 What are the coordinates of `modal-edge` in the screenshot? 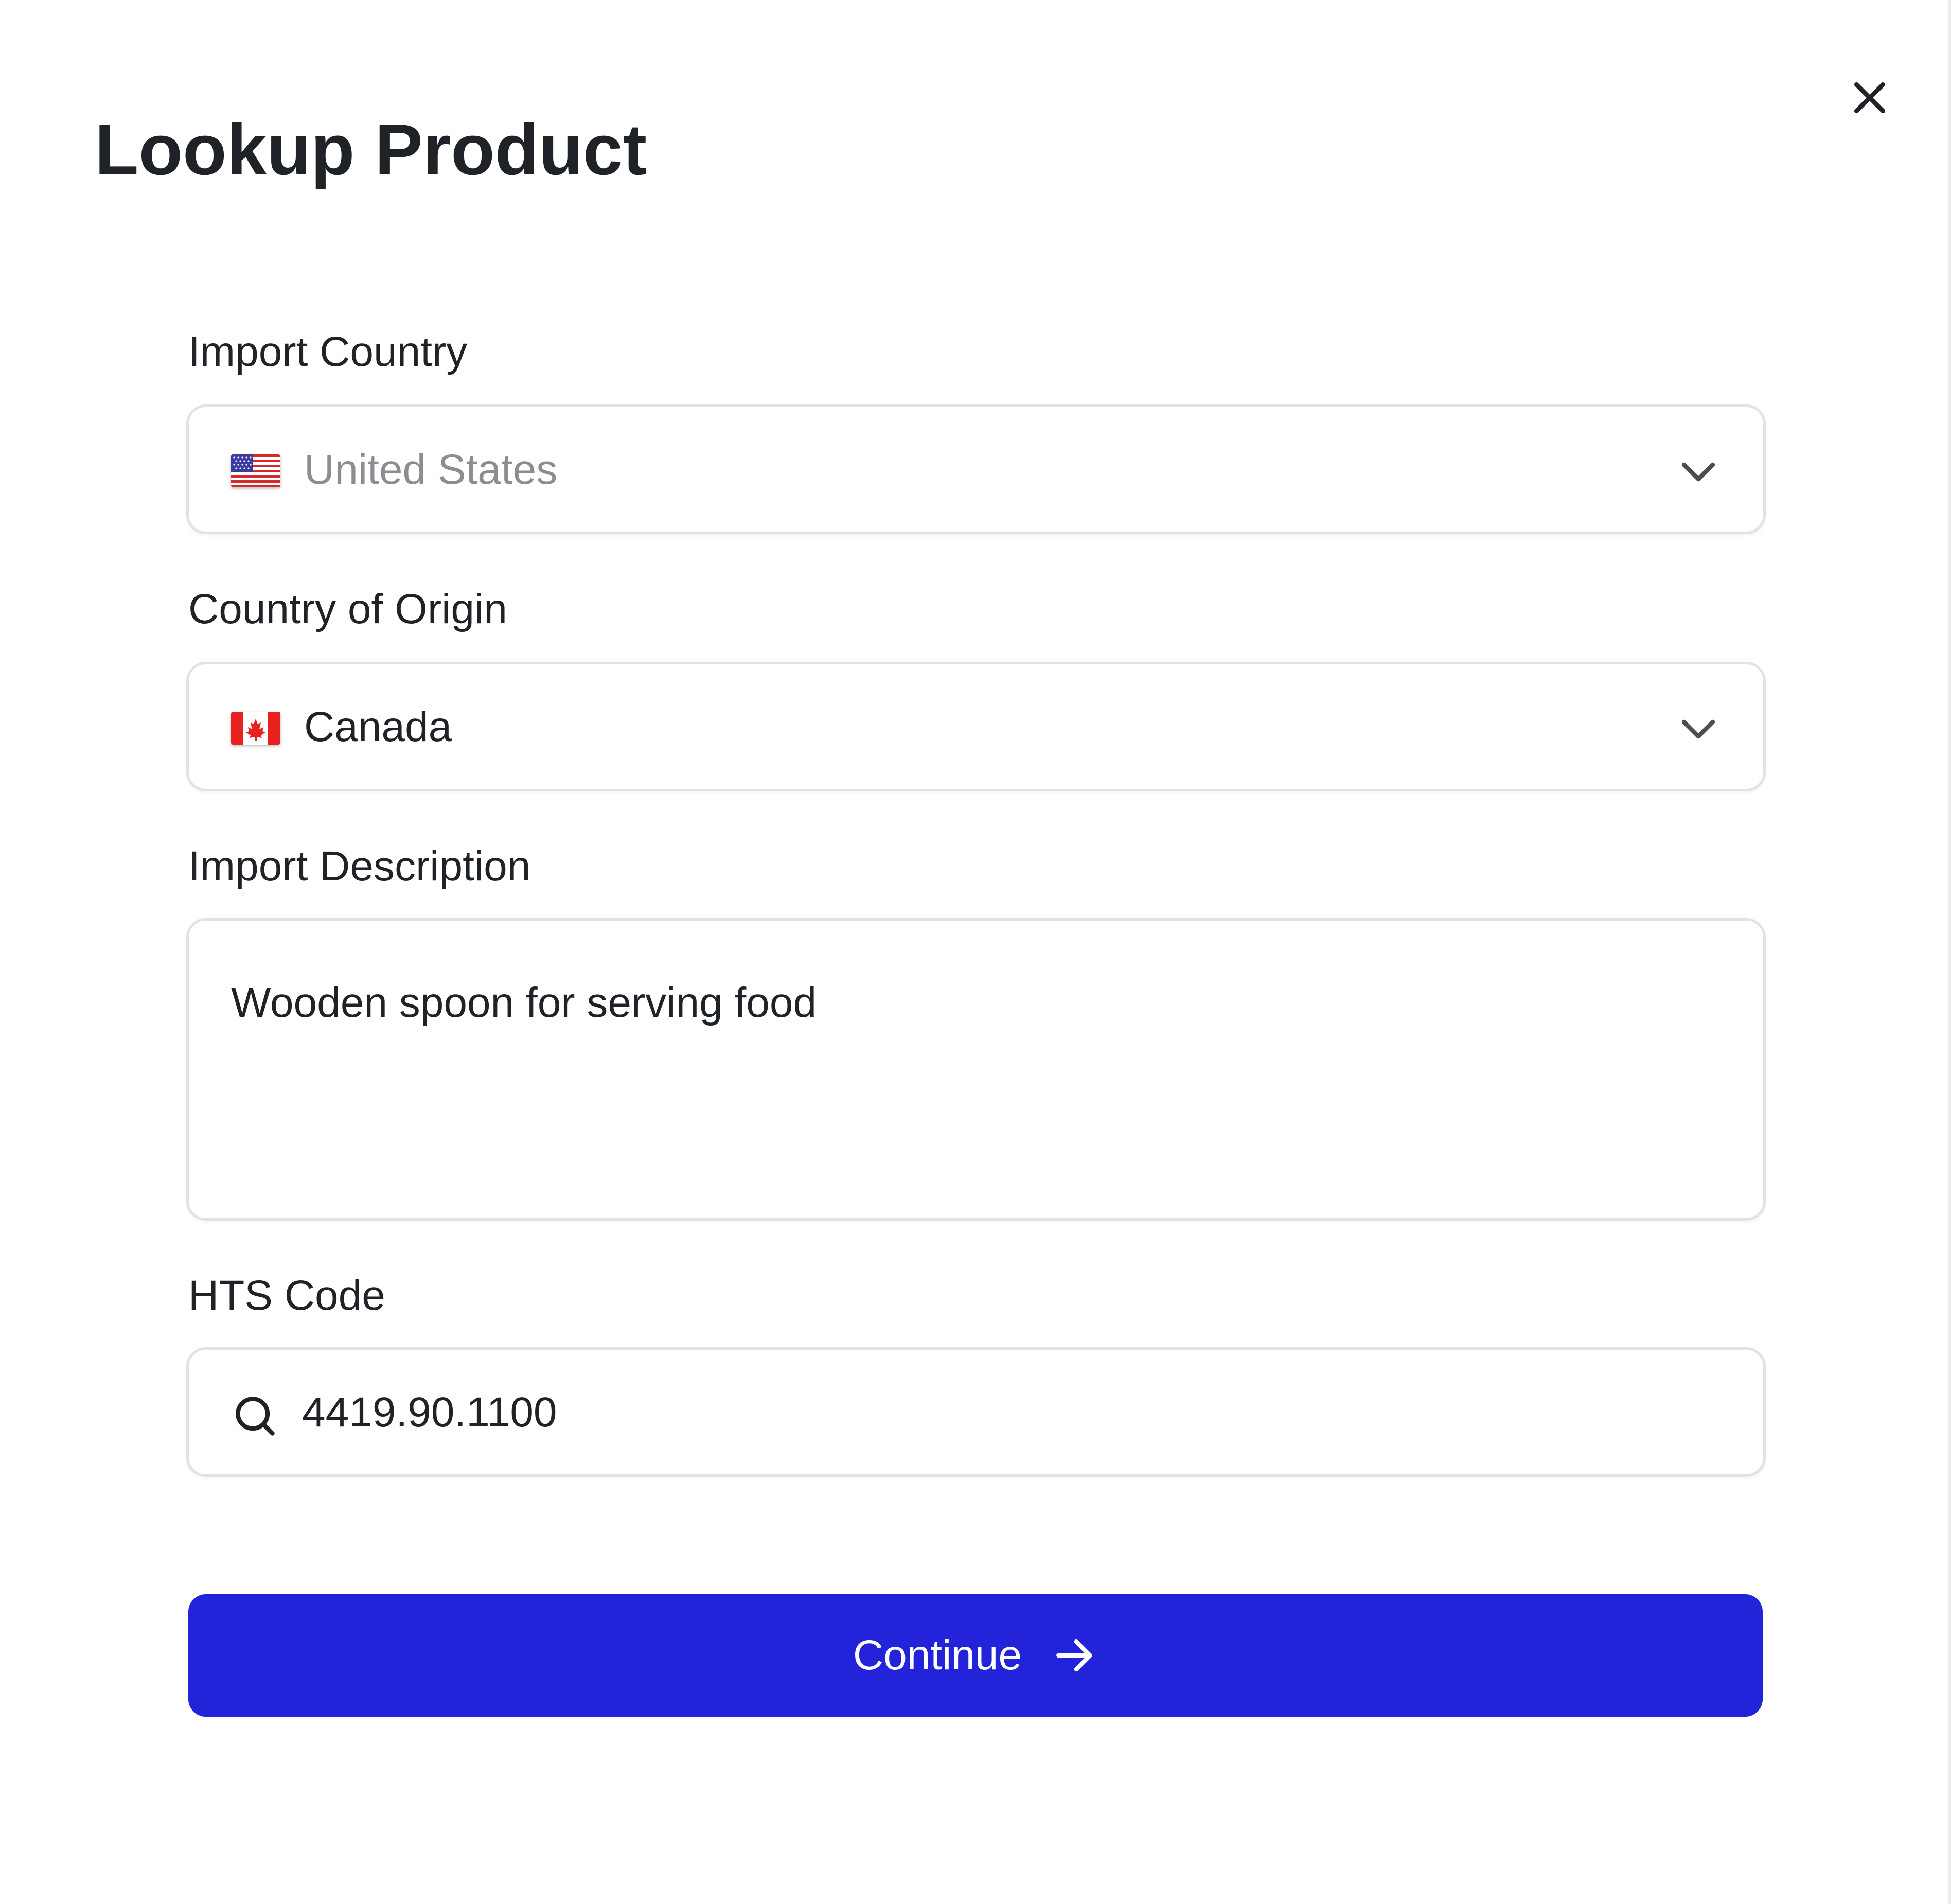 It's located at (1949, 952).